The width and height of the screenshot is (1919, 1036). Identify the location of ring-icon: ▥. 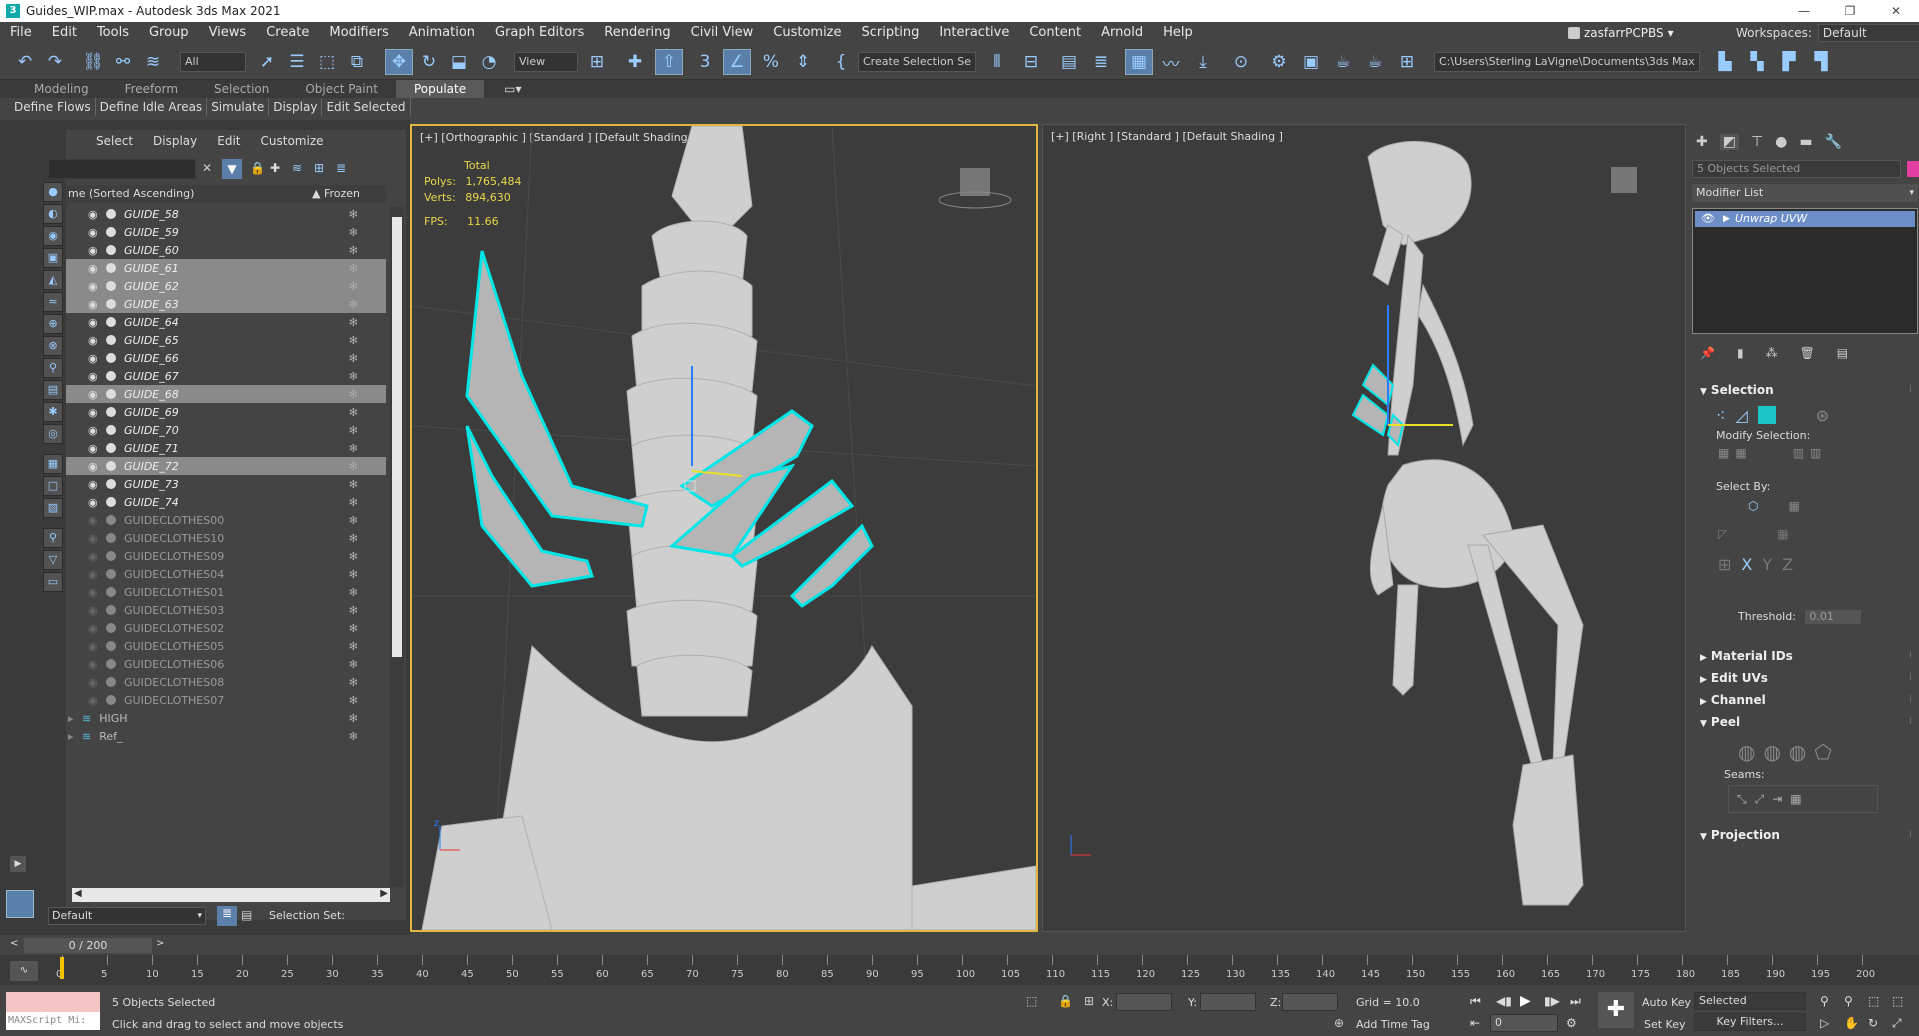
(1815, 453).